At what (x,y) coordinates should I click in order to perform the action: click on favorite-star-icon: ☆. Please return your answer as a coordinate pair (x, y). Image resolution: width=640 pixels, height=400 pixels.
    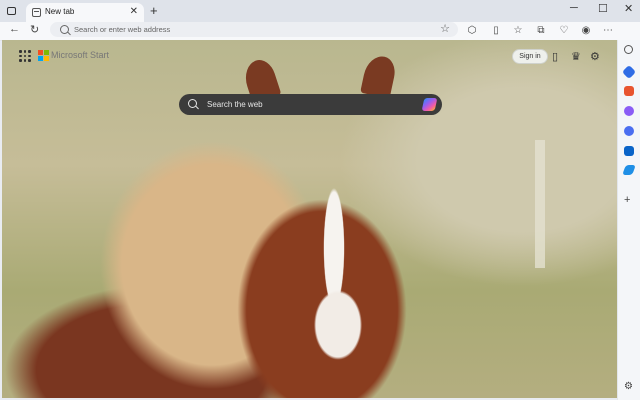
    Looking at the image, I should click on (445, 28).